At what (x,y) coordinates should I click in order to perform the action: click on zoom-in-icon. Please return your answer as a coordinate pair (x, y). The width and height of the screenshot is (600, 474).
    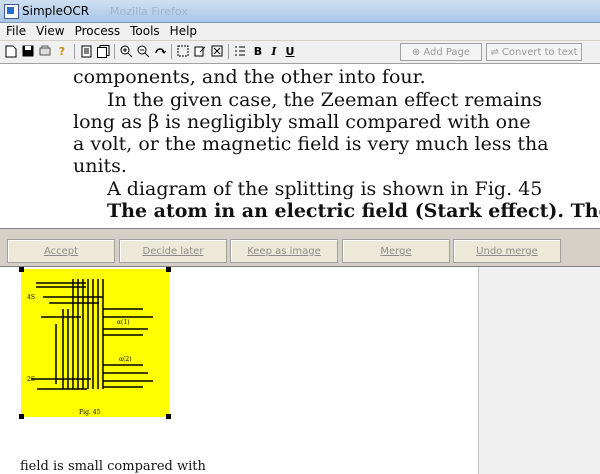
    Looking at the image, I should click on (126, 51).